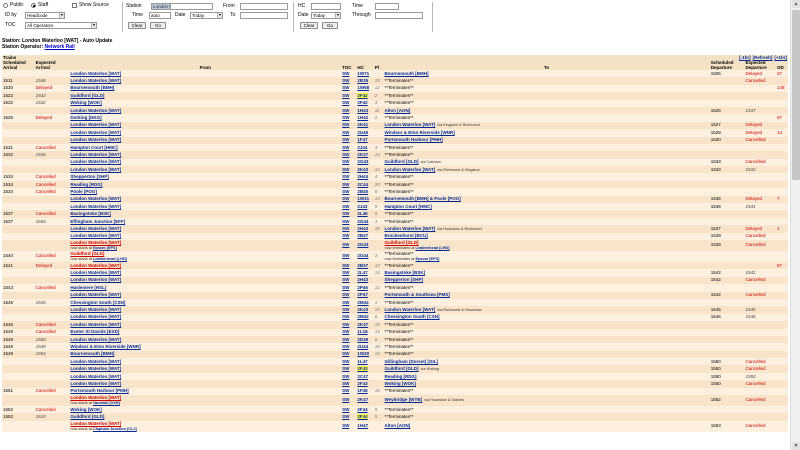 Image resolution: width=800 pixels, height=450 pixels. What do you see at coordinates (362, 235) in the screenshot?
I see `headcode-link: 2B47` at bounding box center [362, 235].